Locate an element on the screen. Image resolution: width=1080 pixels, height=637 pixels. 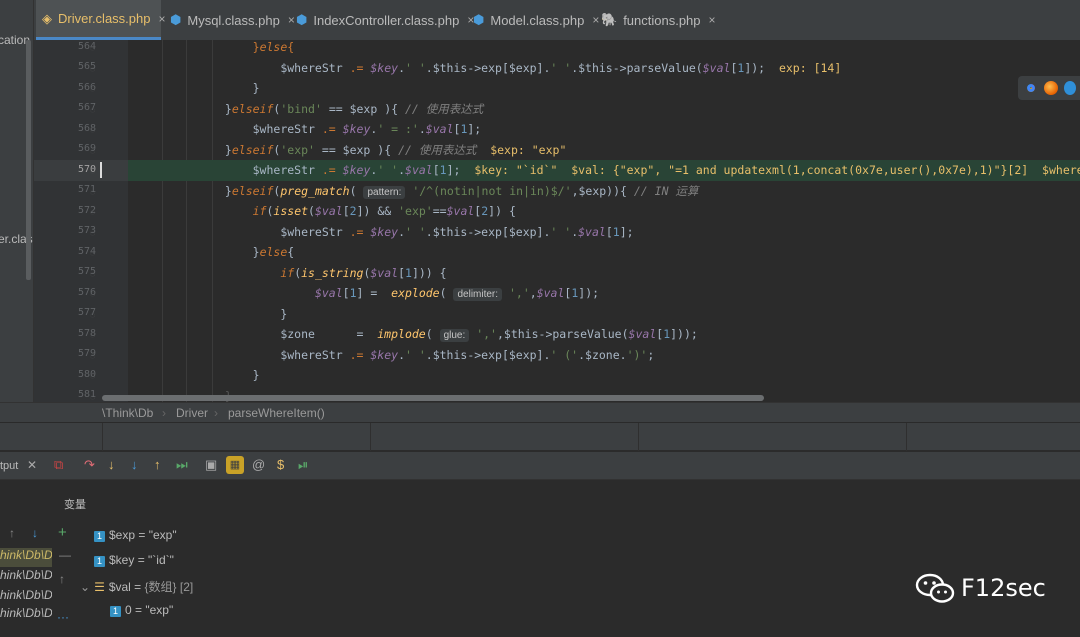
step-over-icon: ↷ is located at coordinates (89, 465).